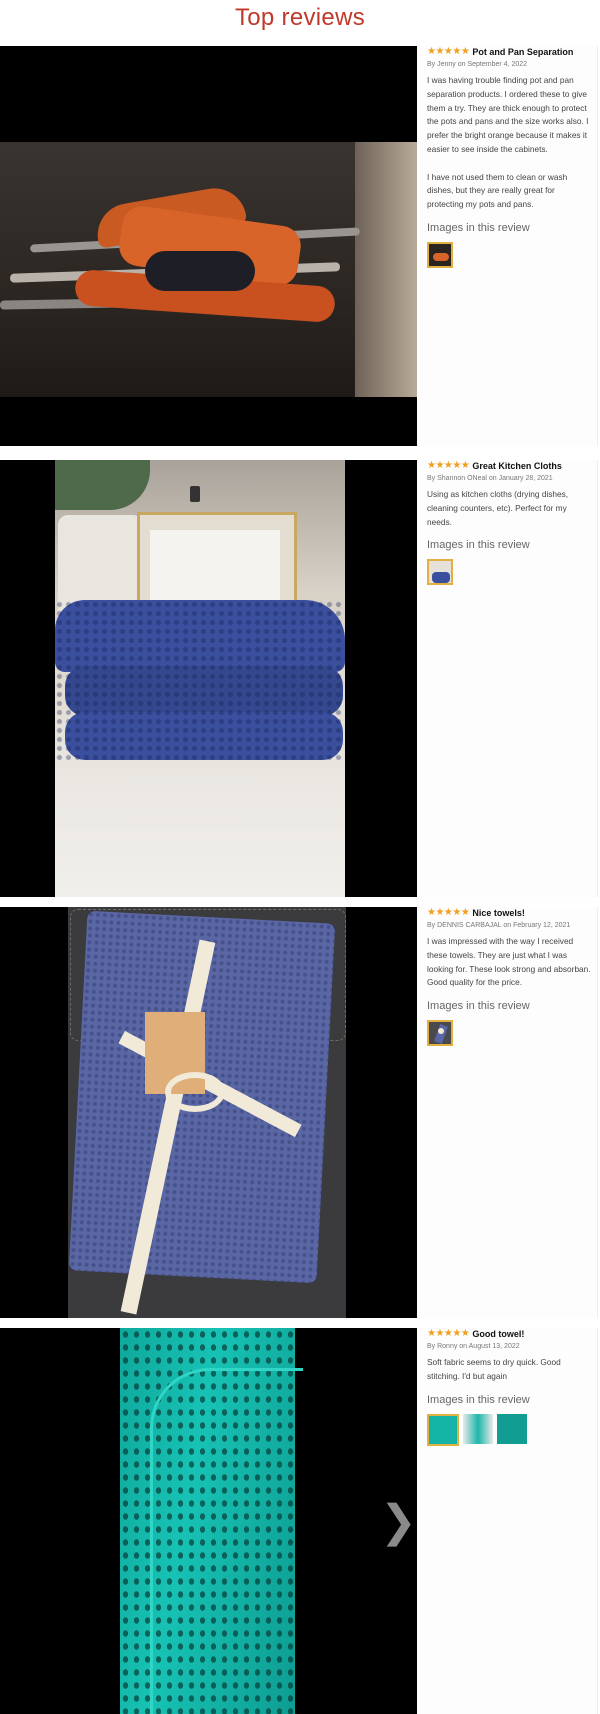 The height and width of the screenshot is (1714, 600). Describe the element at coordinates (498, 913) in the screenshot. I see `review-title: Nice towels!` at that location.